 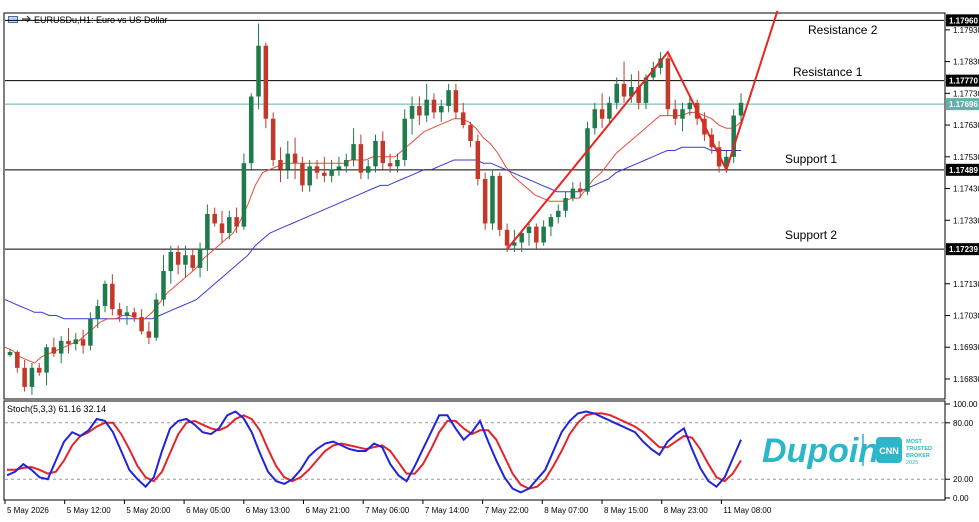 What do you see at coordinates (686, 510) in the screenshot?
I see `time-label: 8 May 23:00` at bounding box center [686, 510].